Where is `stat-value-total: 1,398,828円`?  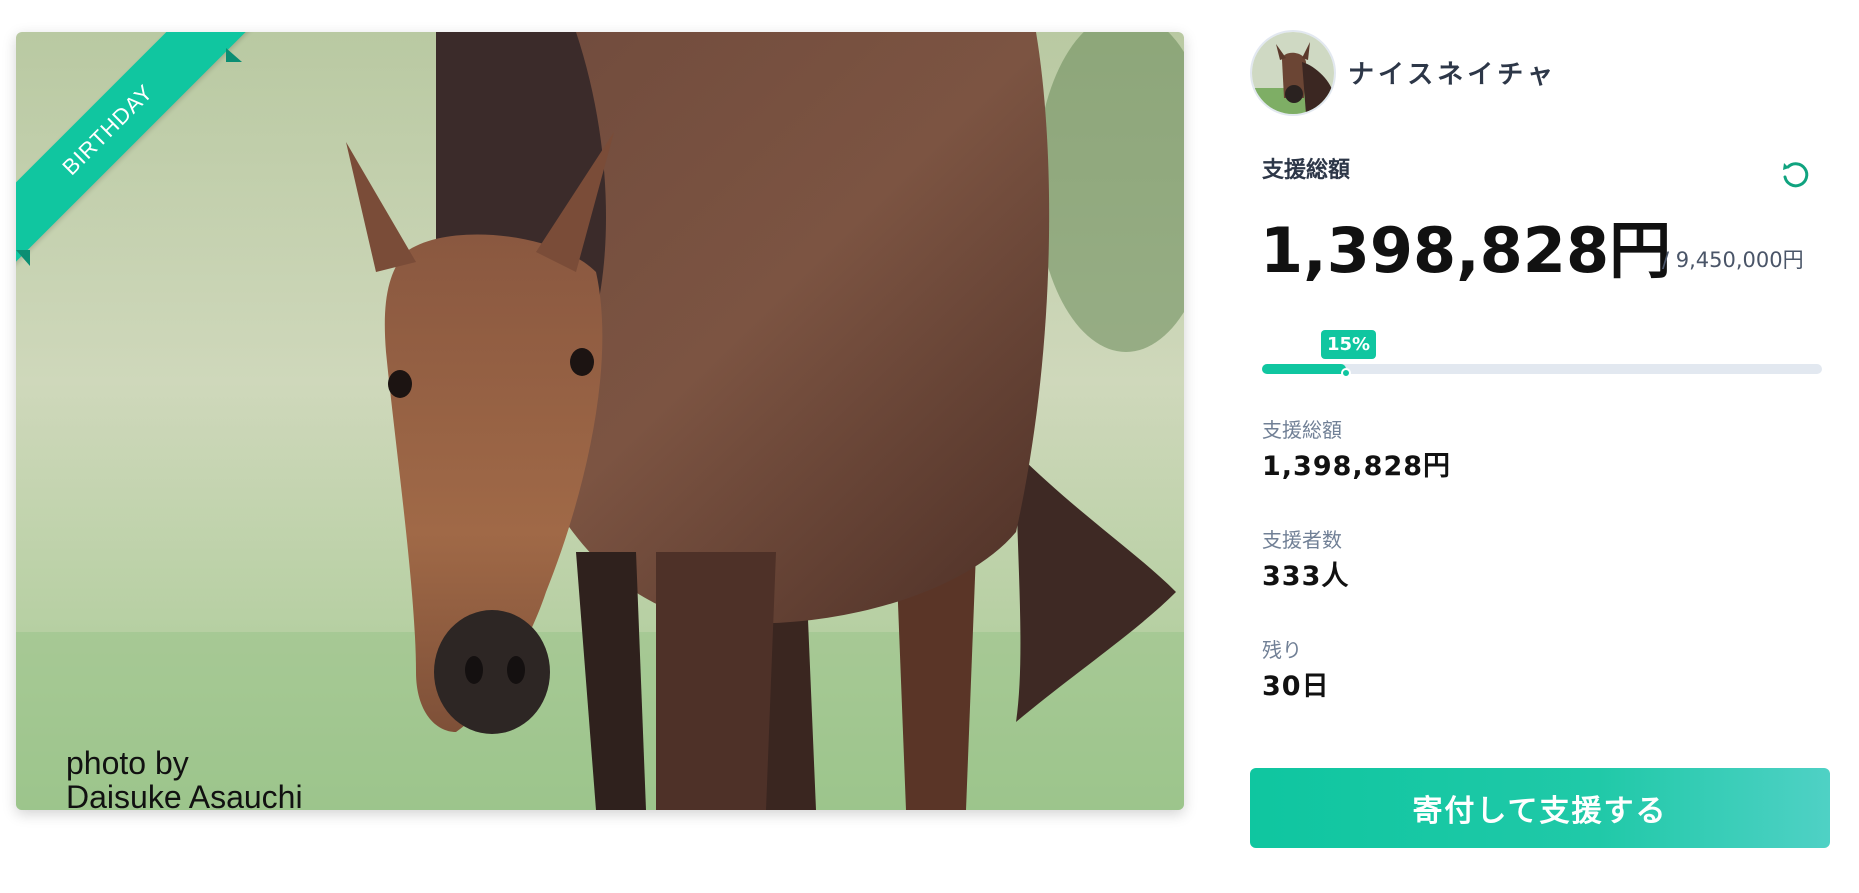 stat-value-total: 1,398,828円 is located at coordinates (1357, 466).